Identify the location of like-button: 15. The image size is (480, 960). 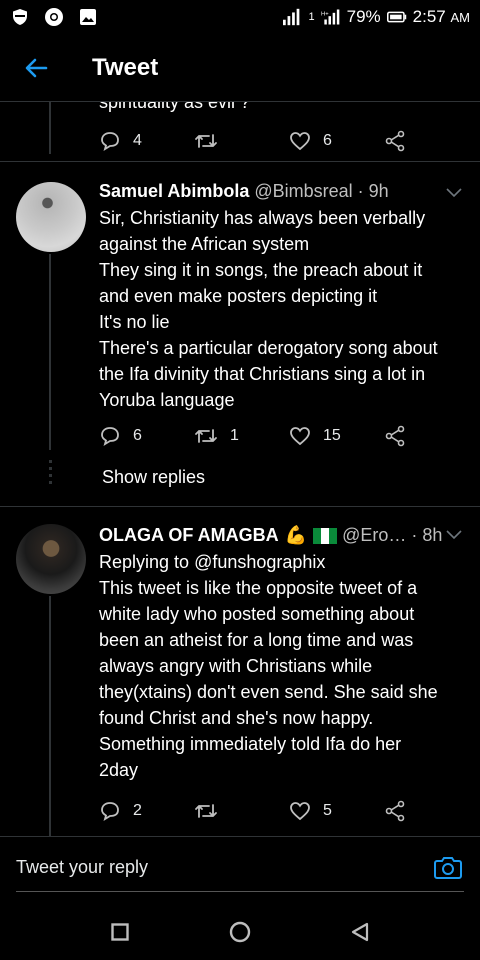
(336, 436).